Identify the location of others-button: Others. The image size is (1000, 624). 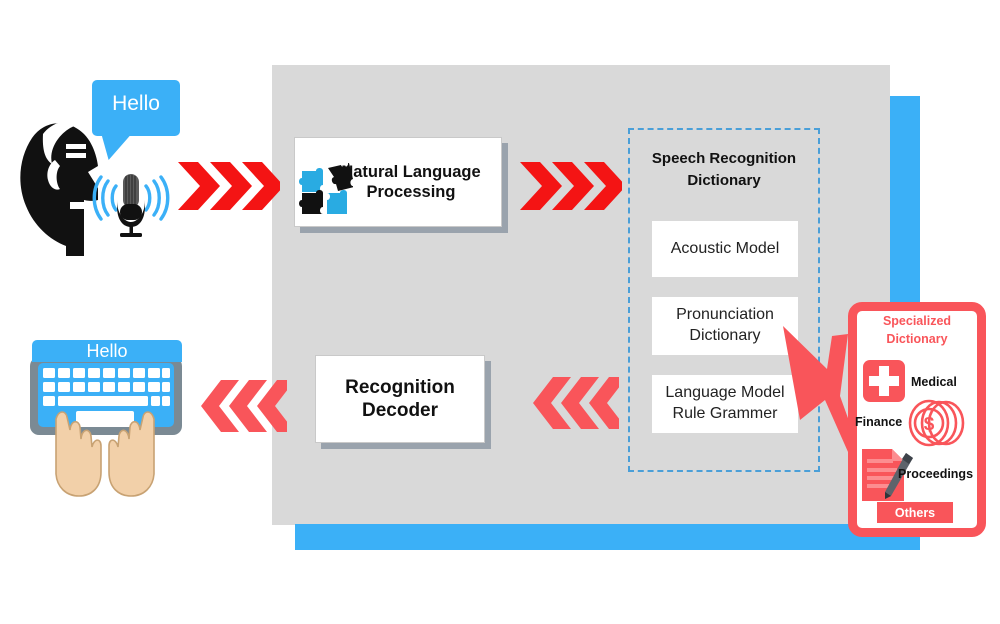
(915, 512).